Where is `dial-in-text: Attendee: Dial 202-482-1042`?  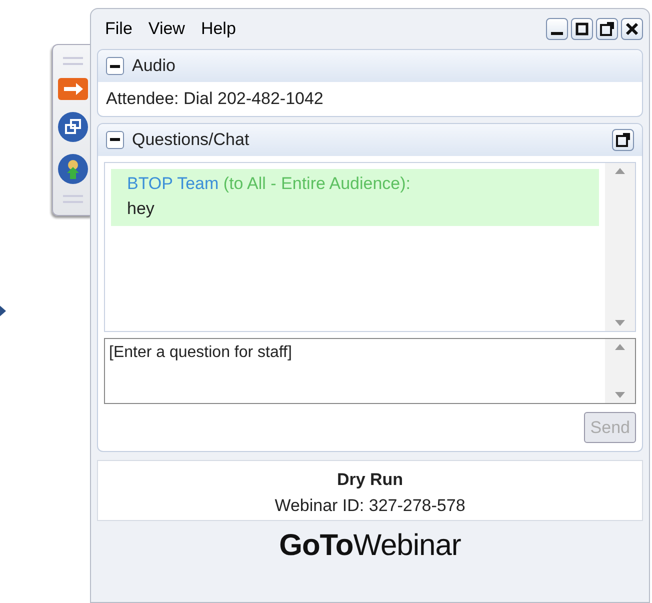 dial-in-text: Attendee: Dial 202-482-1042 is located at coordinates (214, 99).